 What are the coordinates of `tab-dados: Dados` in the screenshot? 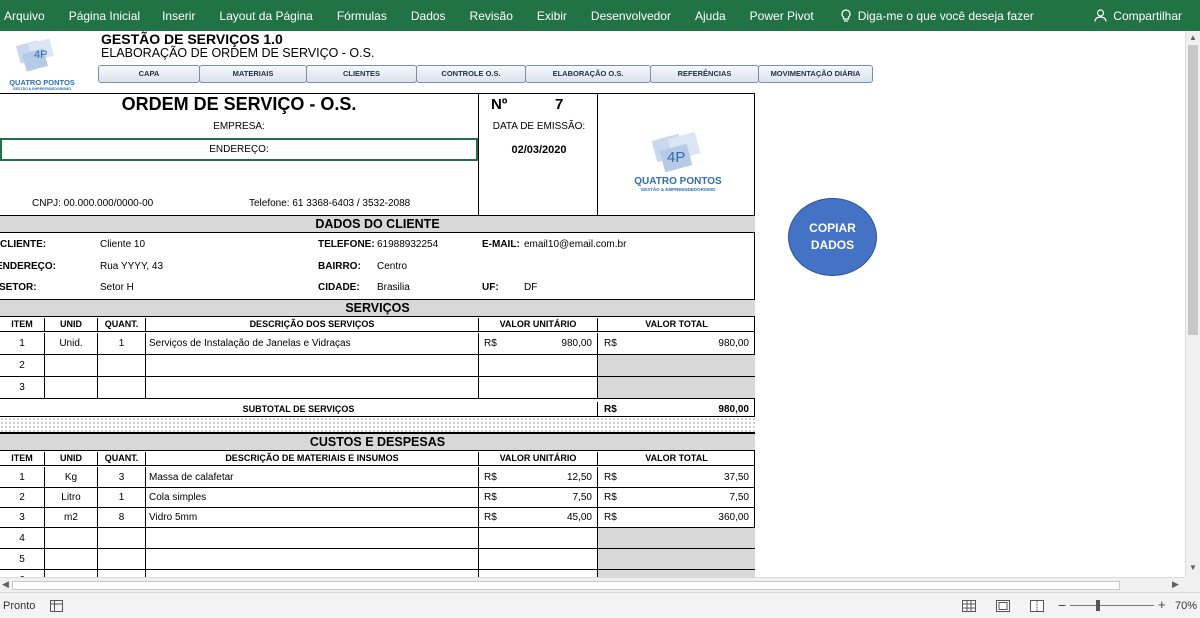 It's located at (428, 16).